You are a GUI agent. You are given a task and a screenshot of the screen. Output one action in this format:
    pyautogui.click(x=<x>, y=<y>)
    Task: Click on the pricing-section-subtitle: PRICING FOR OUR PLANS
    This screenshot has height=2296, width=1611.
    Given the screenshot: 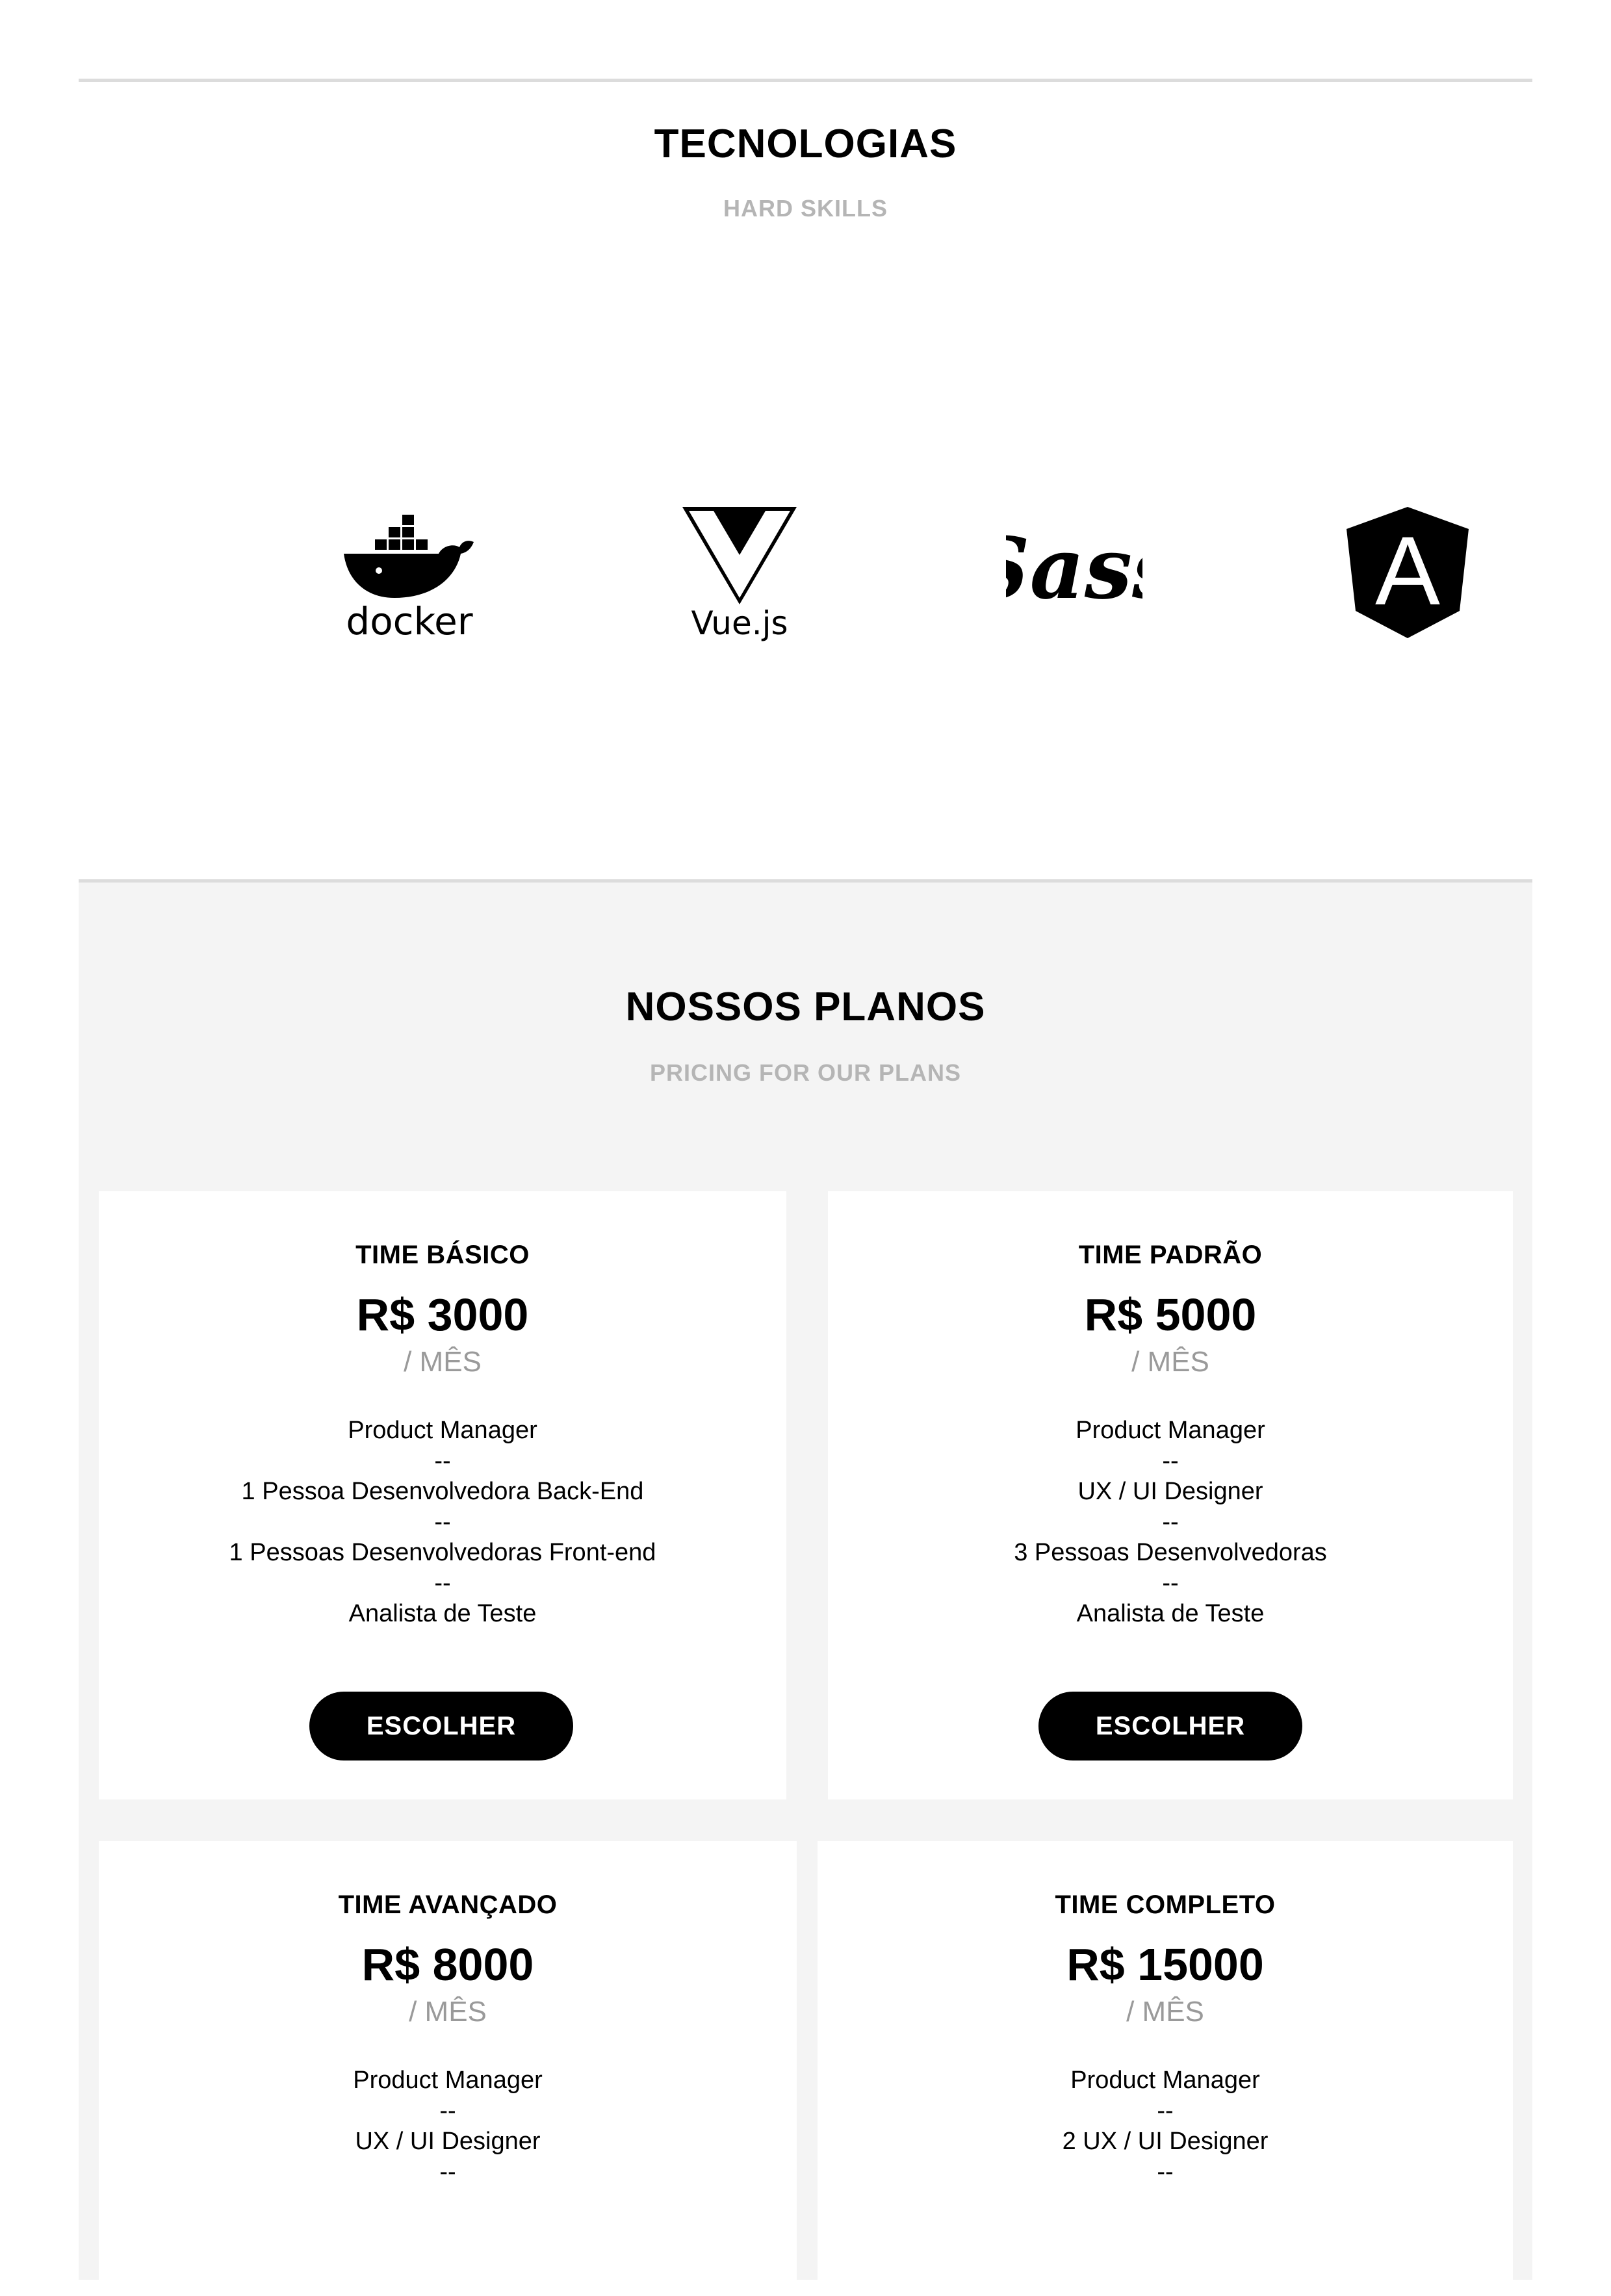 What is the action you would take?
    pyautogui.click(x=805, y=1072)
    